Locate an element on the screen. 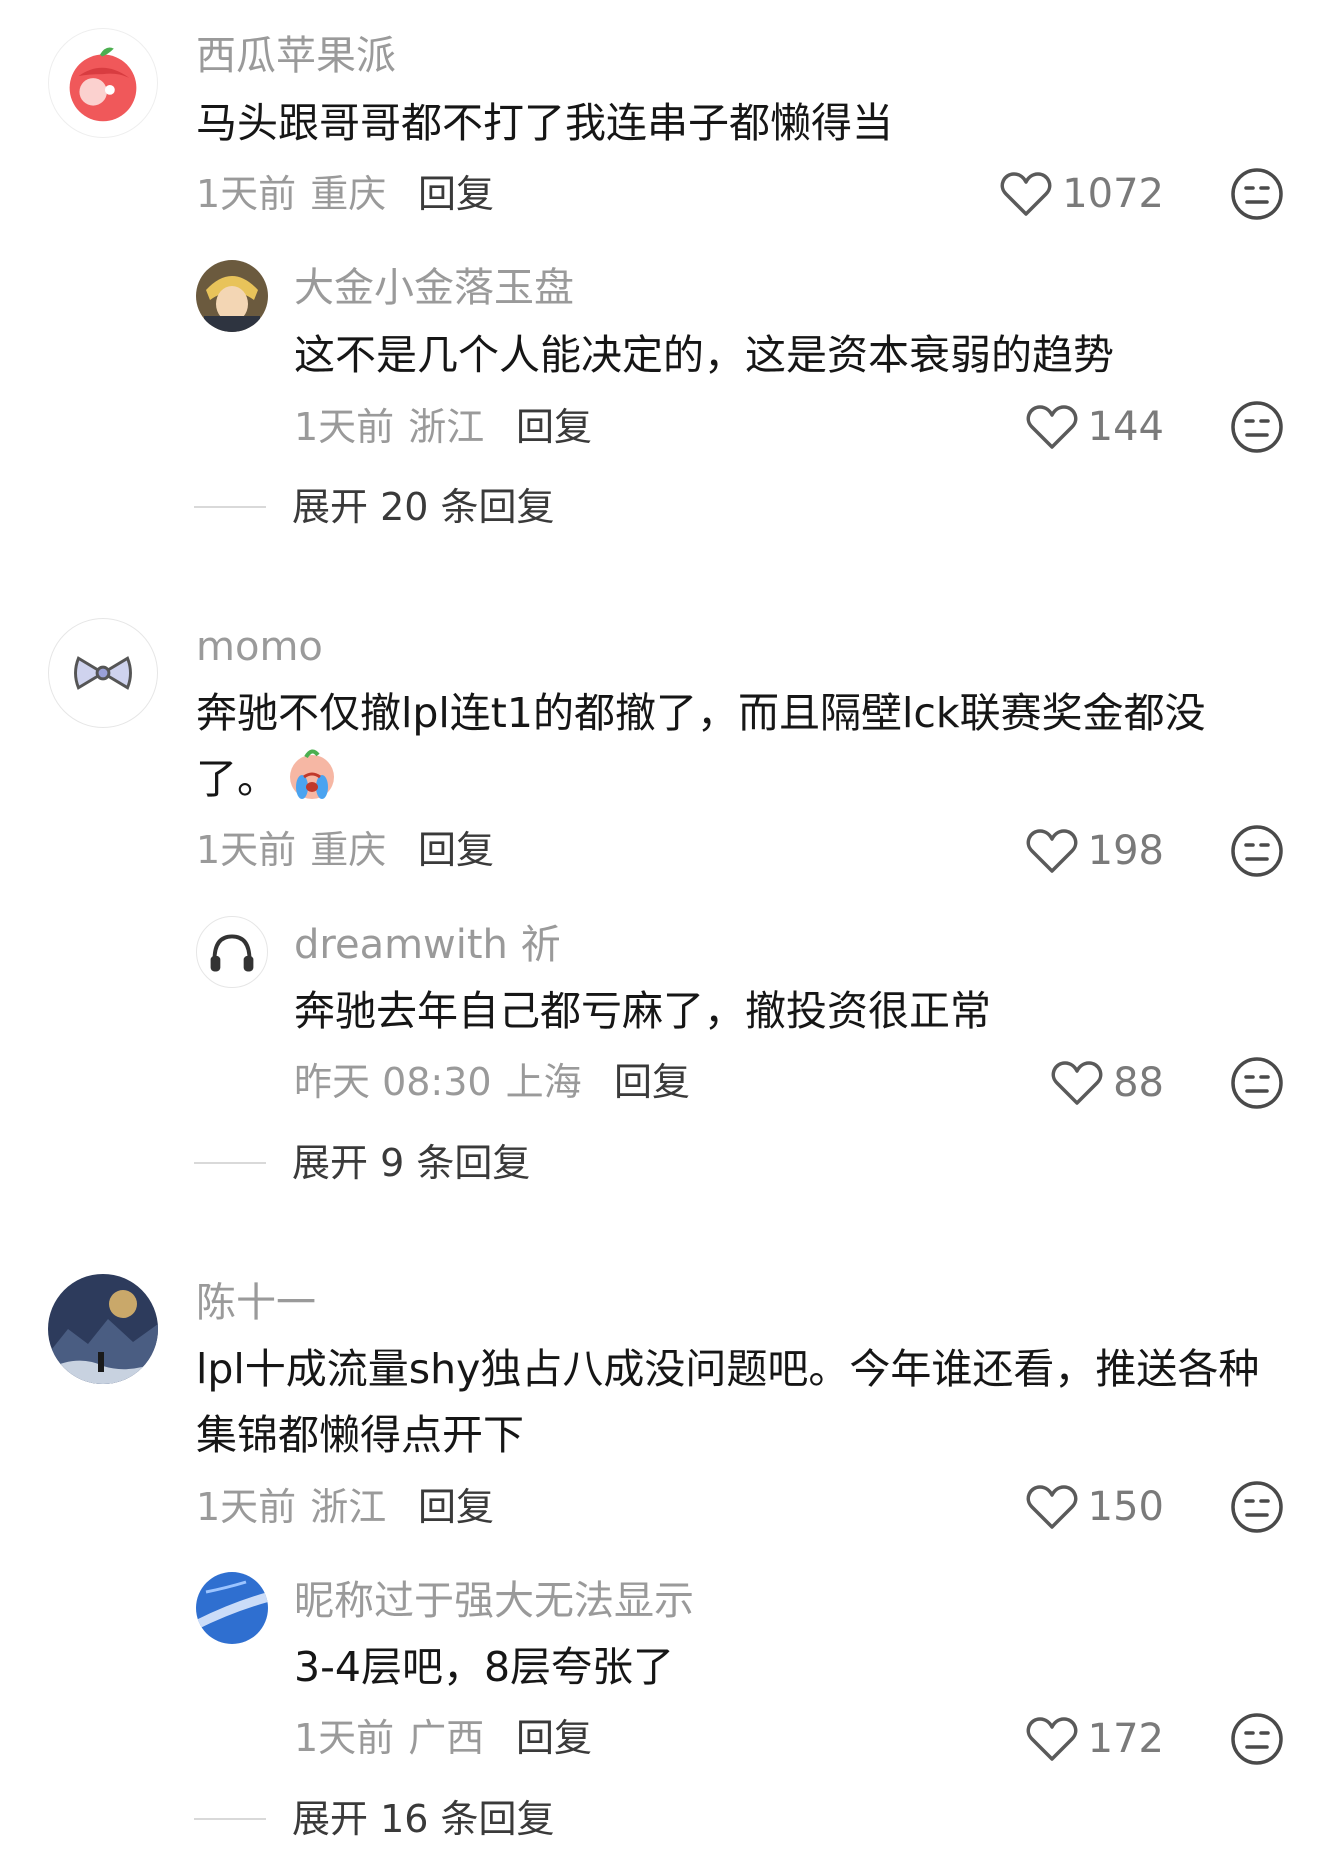  comment-text: 马头跟哥哥都不打了我连串子都懒得当 is located at coordinates (544, 123).